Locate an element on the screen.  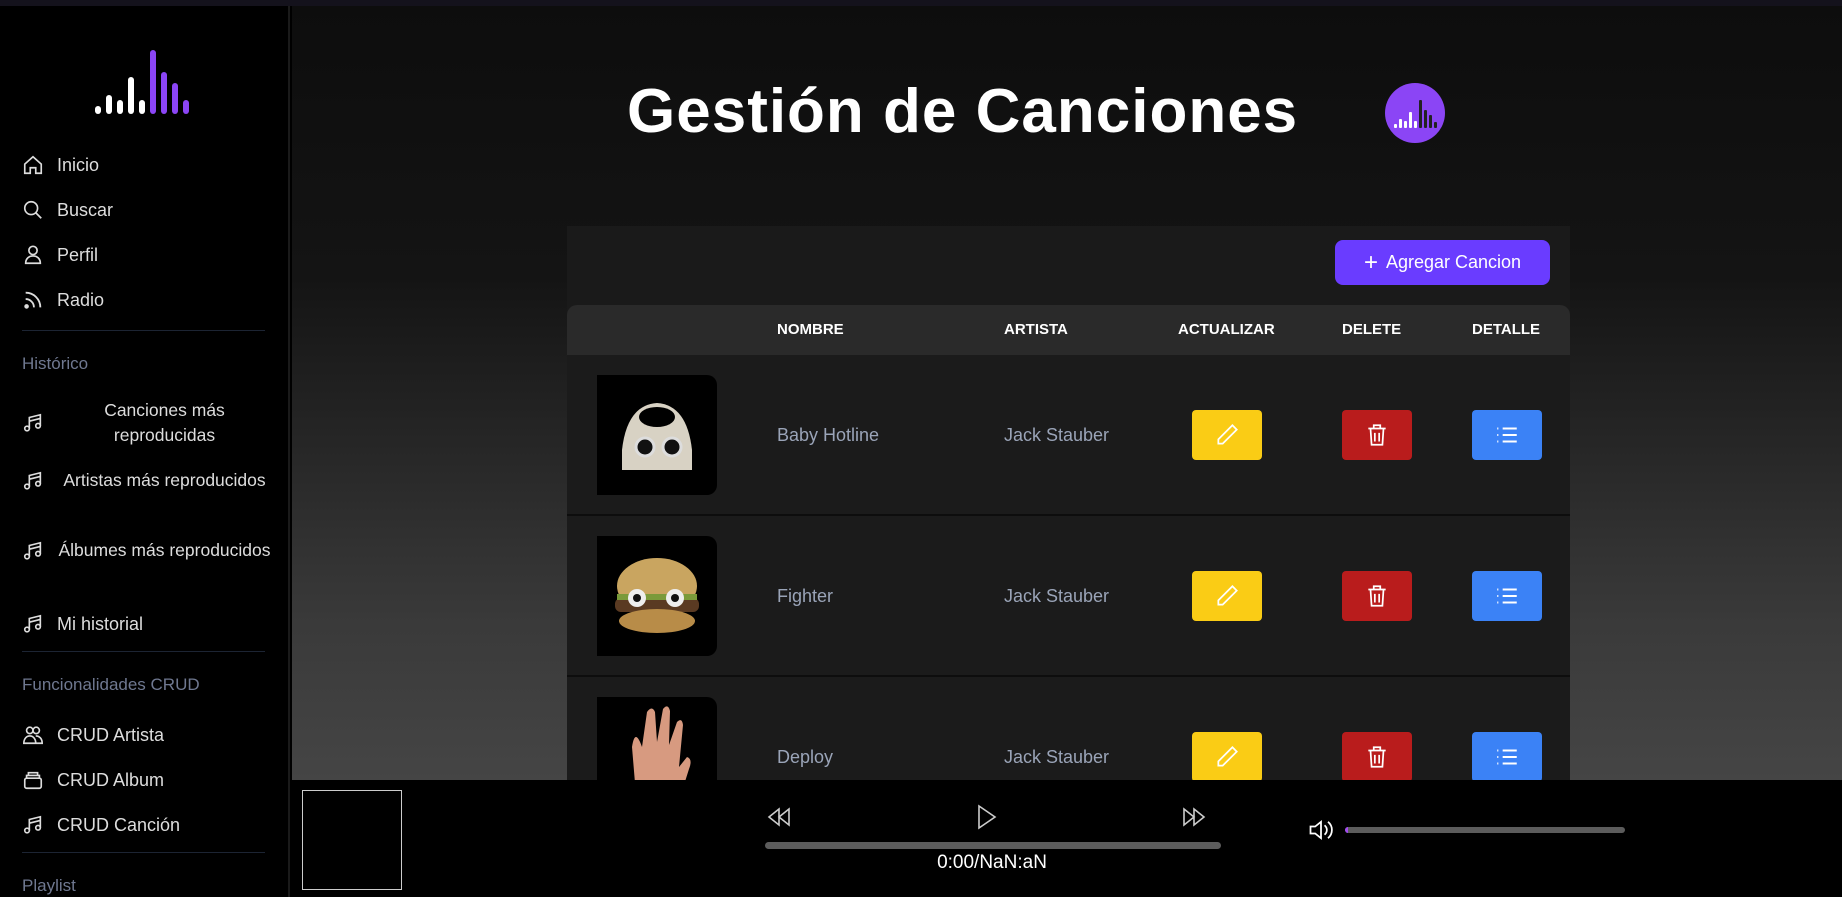
add-song-button: + Agregar Cancion is located at coordinates (1442, 262).